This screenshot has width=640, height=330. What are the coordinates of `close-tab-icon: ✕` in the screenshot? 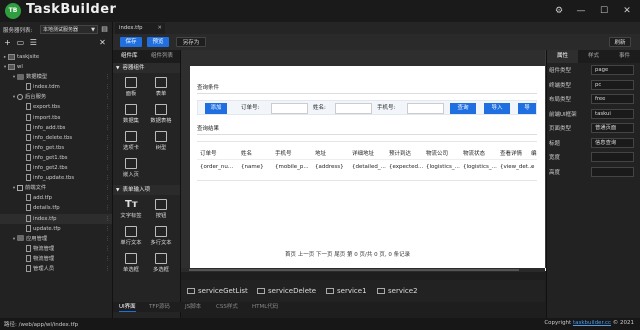 It's located at (160, 28).